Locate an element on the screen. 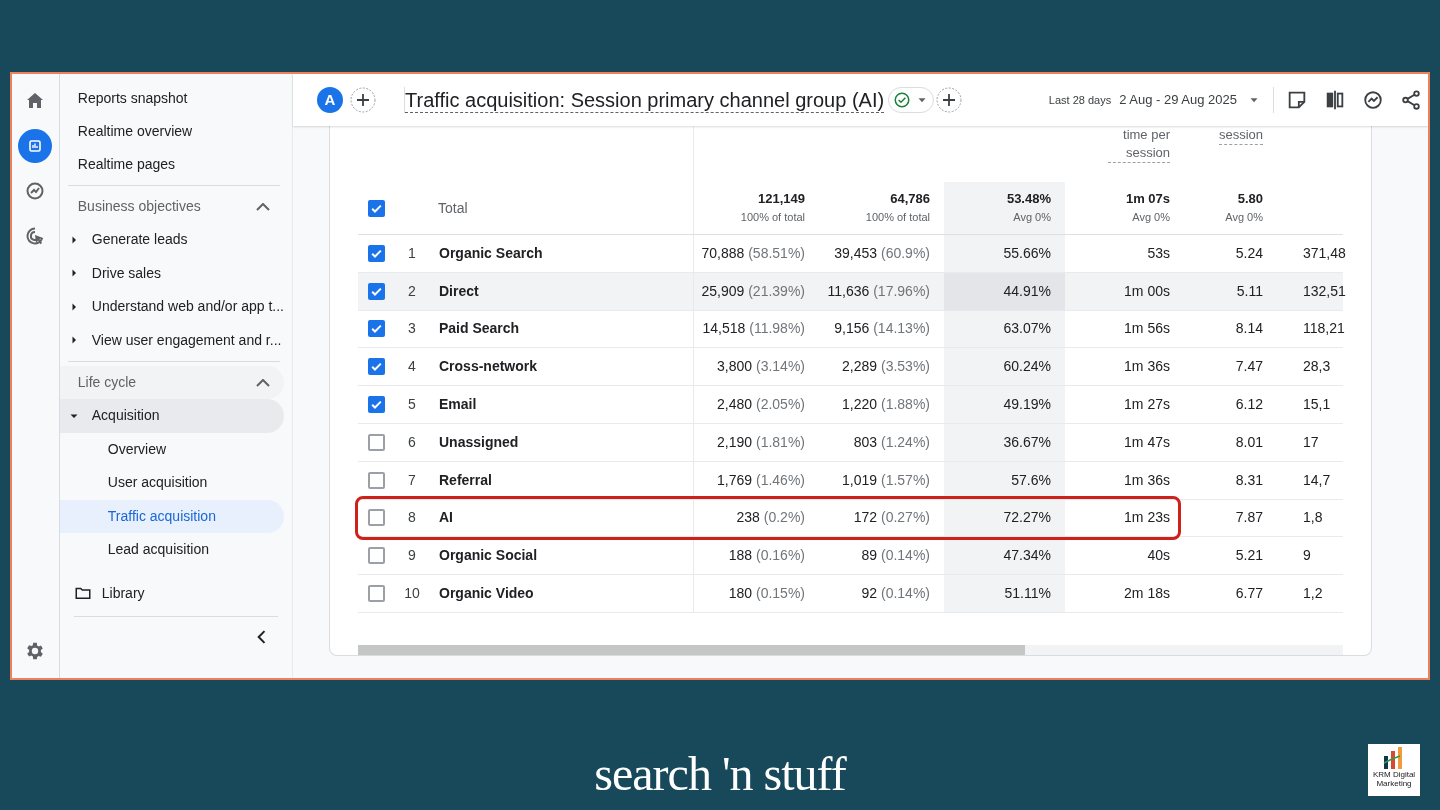 The image size is (1440, 810). table-cell-text: 14,7 is located at coordinates (1317, 480).